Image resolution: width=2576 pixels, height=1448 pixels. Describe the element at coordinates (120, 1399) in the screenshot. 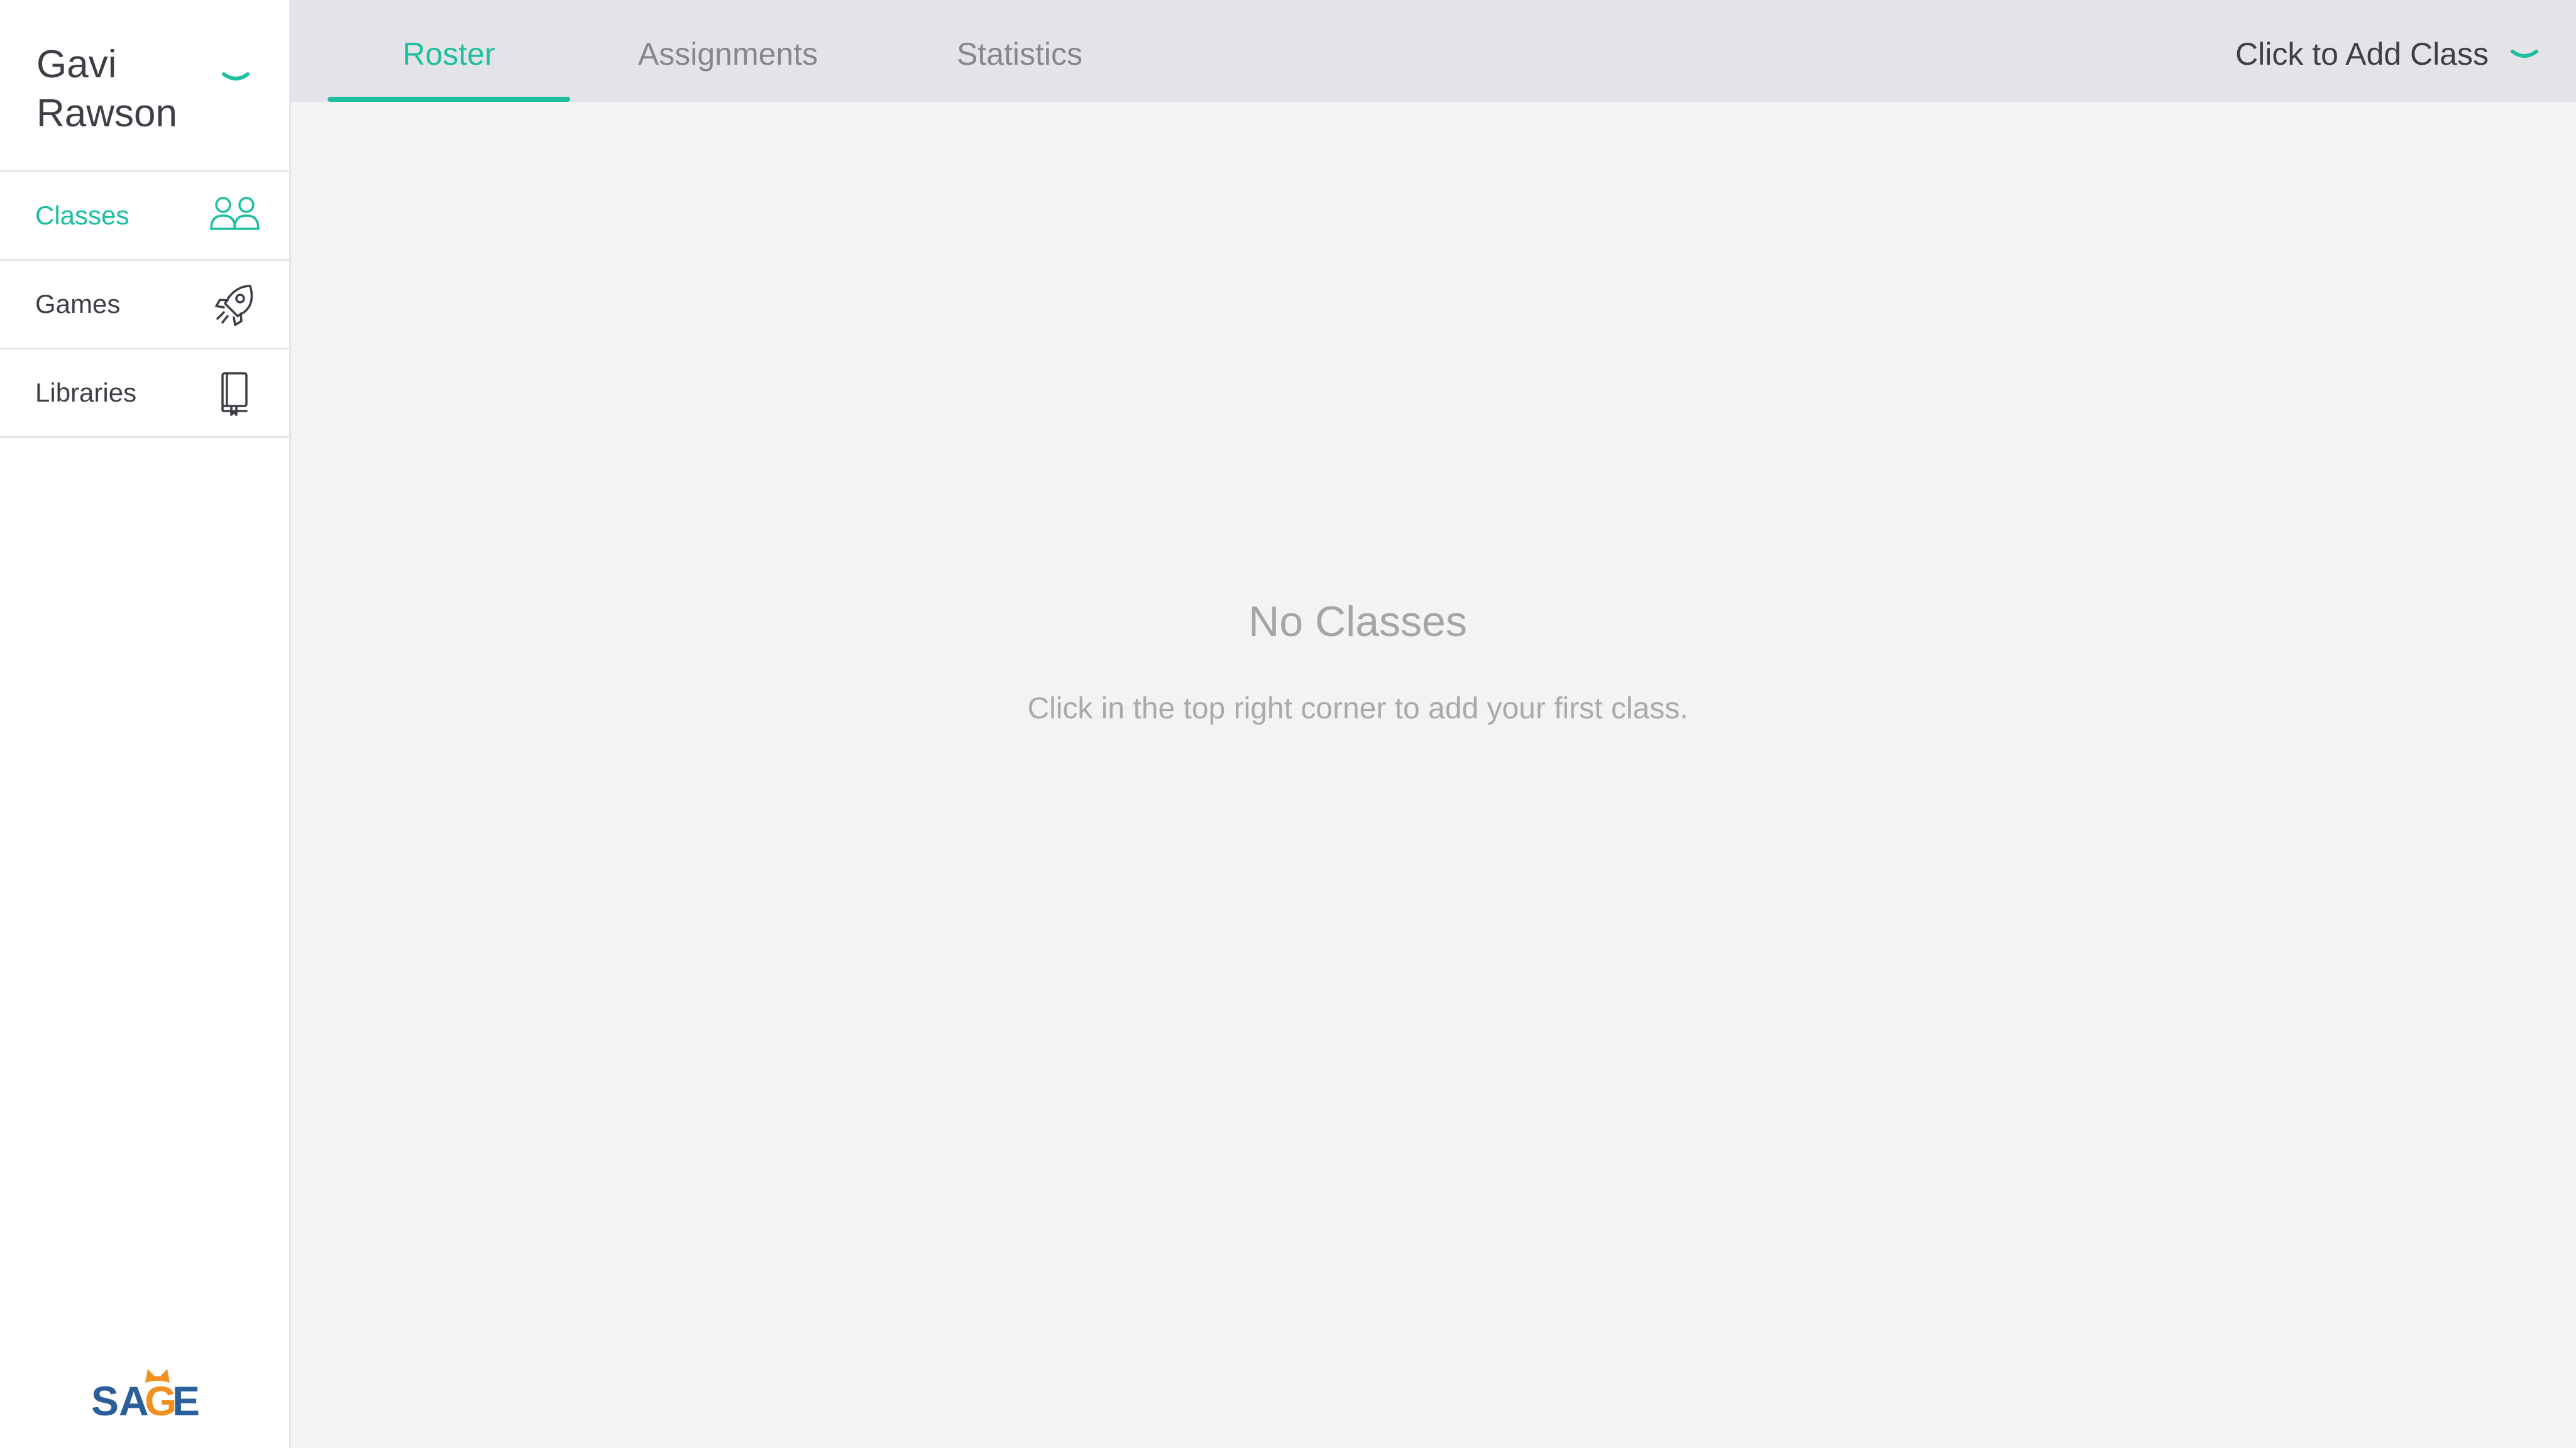

I see `logo-text-sa: SA` at that location.